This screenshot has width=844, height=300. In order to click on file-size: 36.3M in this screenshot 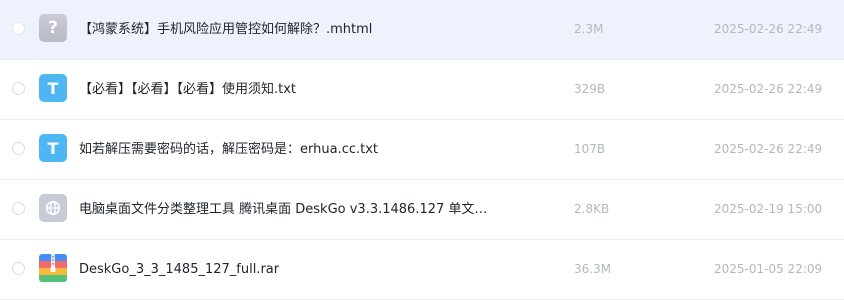, I will do `click(593, 269)`.